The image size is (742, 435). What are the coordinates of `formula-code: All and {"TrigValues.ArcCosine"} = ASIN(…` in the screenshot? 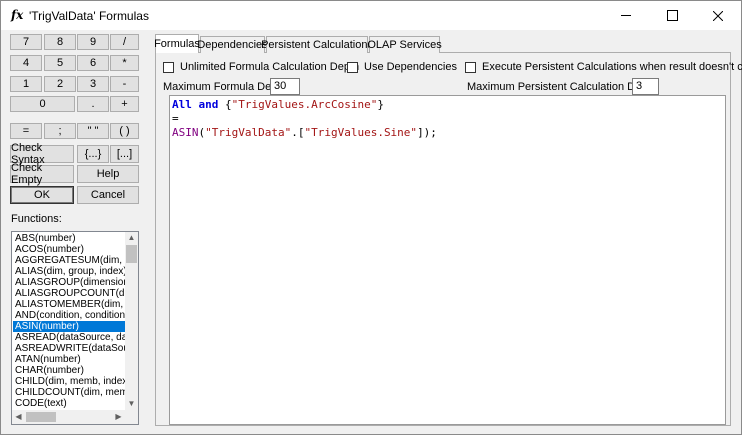 It's located at (304, 119).